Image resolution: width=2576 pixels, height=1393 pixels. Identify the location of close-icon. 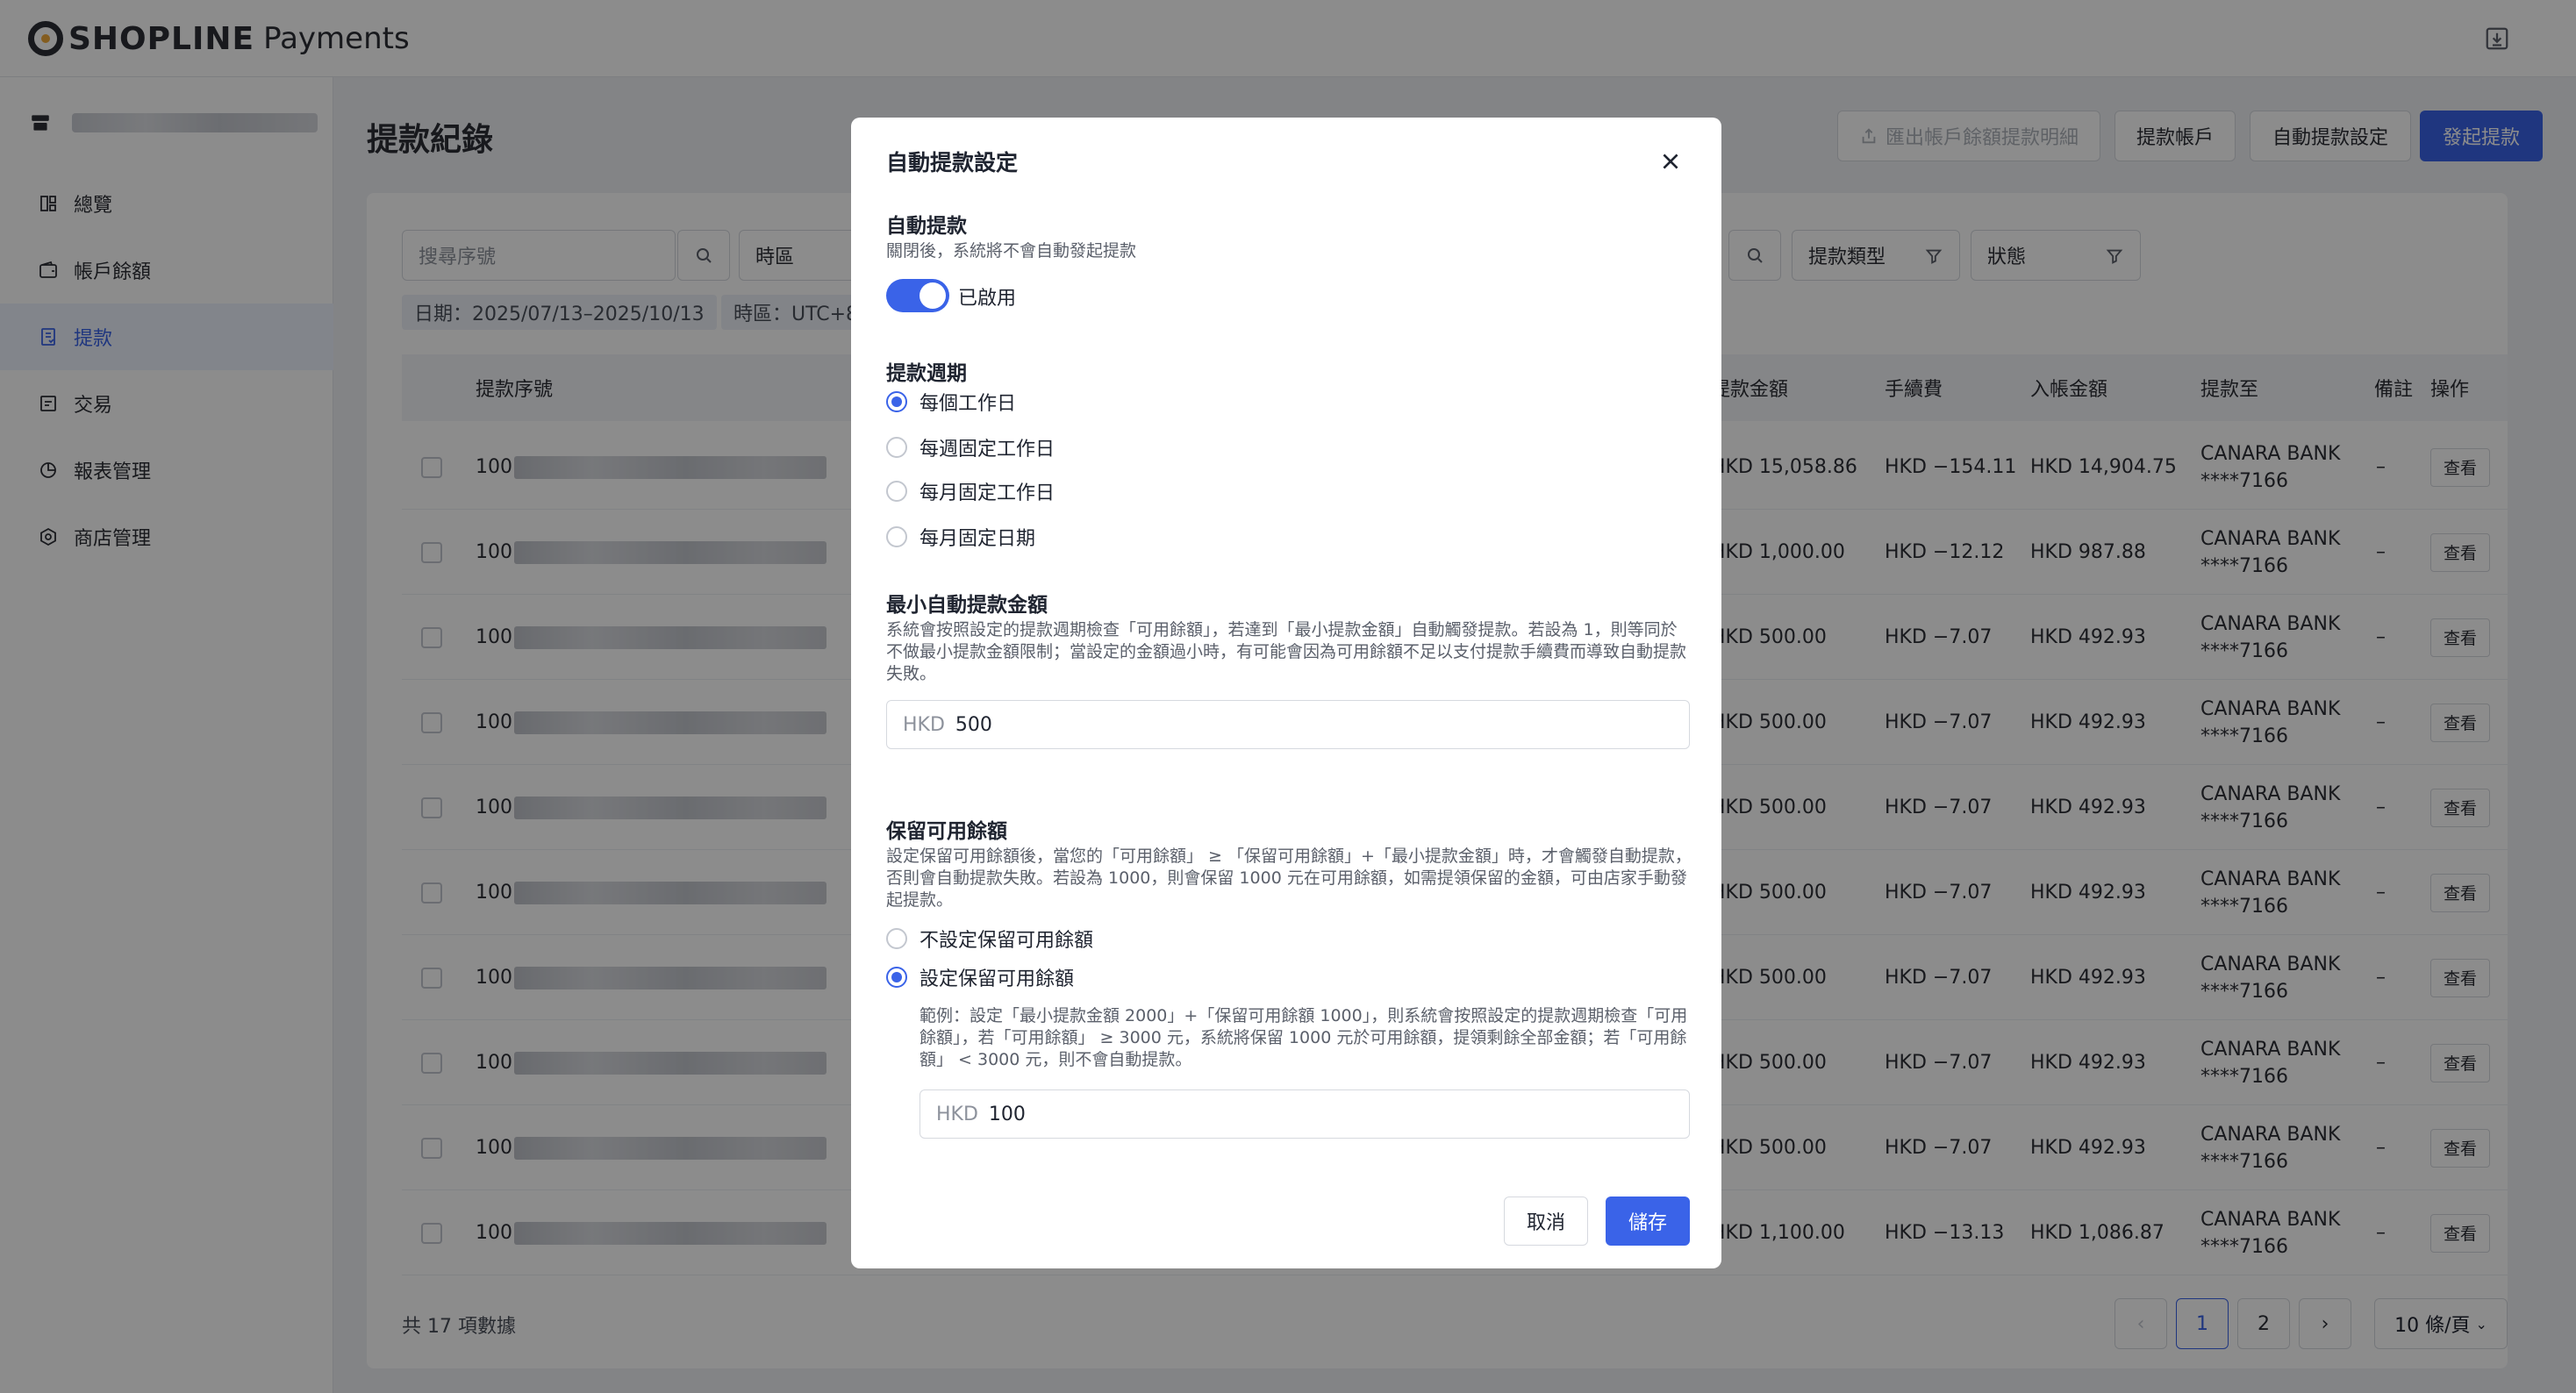
(1670, 161).